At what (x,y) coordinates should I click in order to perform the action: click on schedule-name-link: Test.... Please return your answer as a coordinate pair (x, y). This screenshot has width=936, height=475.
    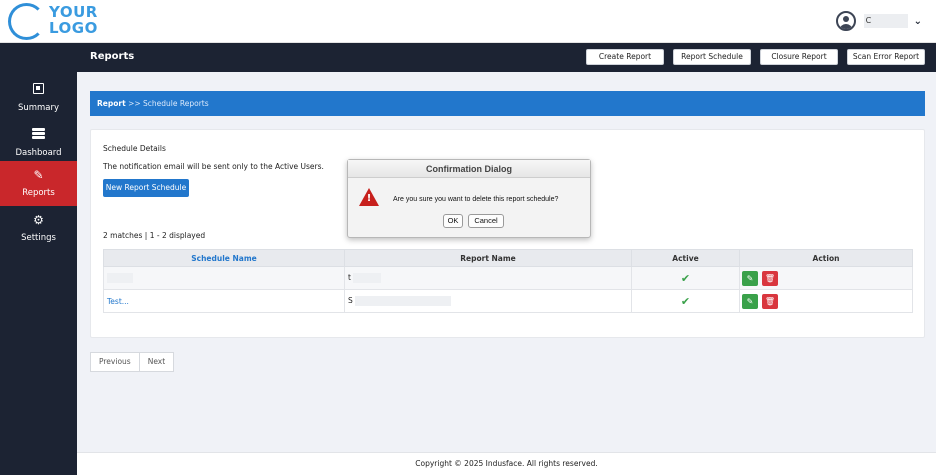
    Looking at the image, I should click on (118, 301).